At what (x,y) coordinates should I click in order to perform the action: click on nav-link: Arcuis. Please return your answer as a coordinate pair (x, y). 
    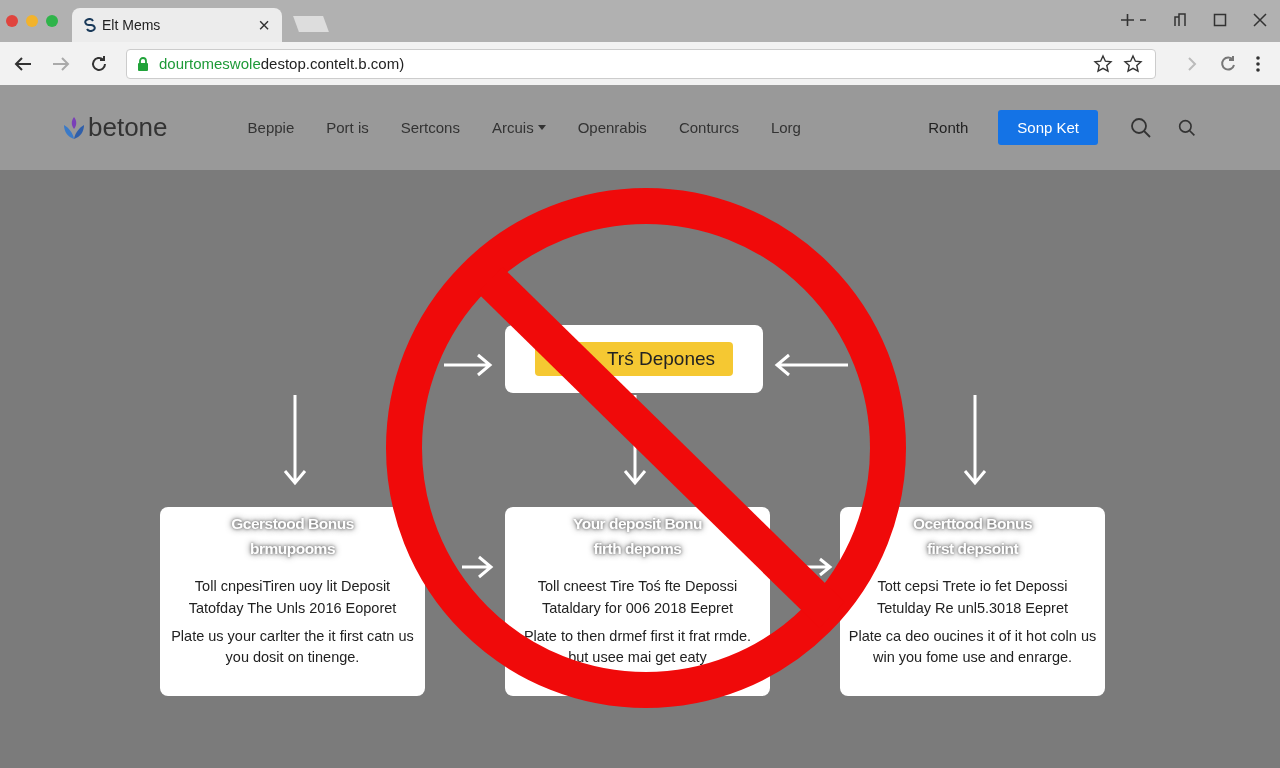
    Looking at the image, I should click on (518, 127).